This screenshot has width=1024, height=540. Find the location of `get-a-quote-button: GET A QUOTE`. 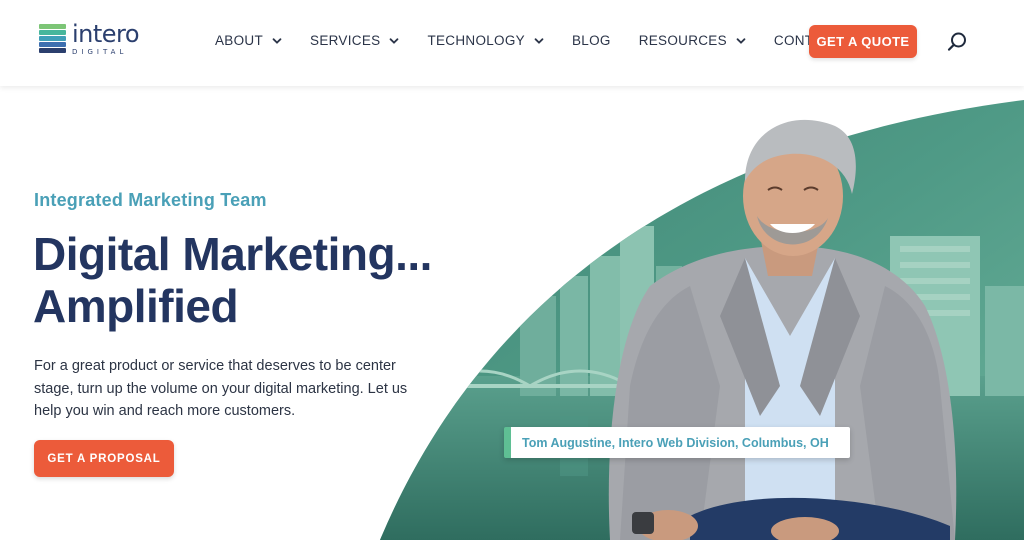

get-a-quote-button: GET A QUOTE is located at coordinates (863, 41).